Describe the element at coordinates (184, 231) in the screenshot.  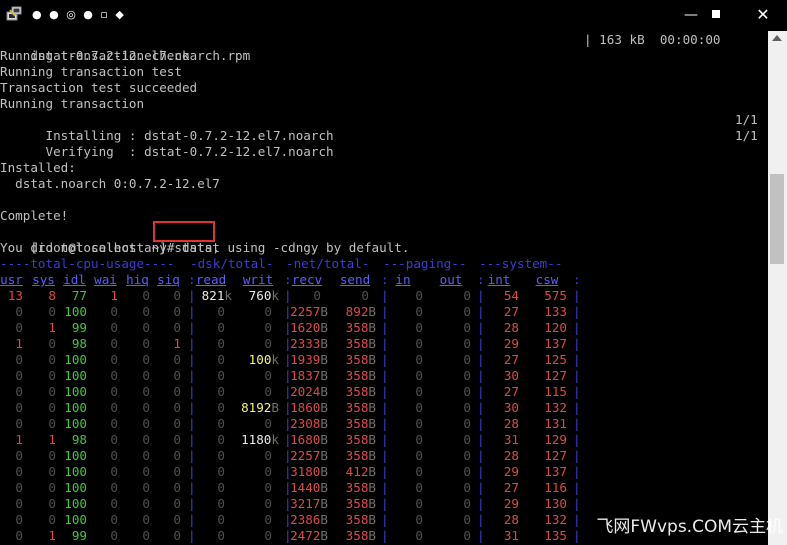
I see `command-highlight-box` at that location.